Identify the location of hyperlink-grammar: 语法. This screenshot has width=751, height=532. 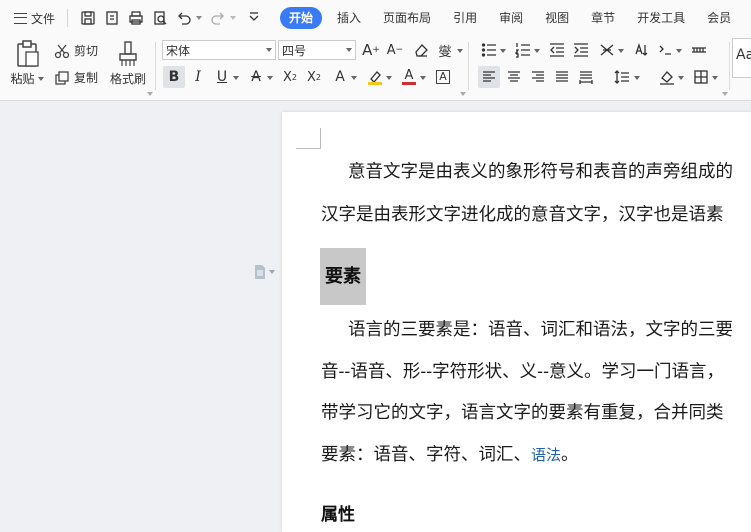
(546, 455).